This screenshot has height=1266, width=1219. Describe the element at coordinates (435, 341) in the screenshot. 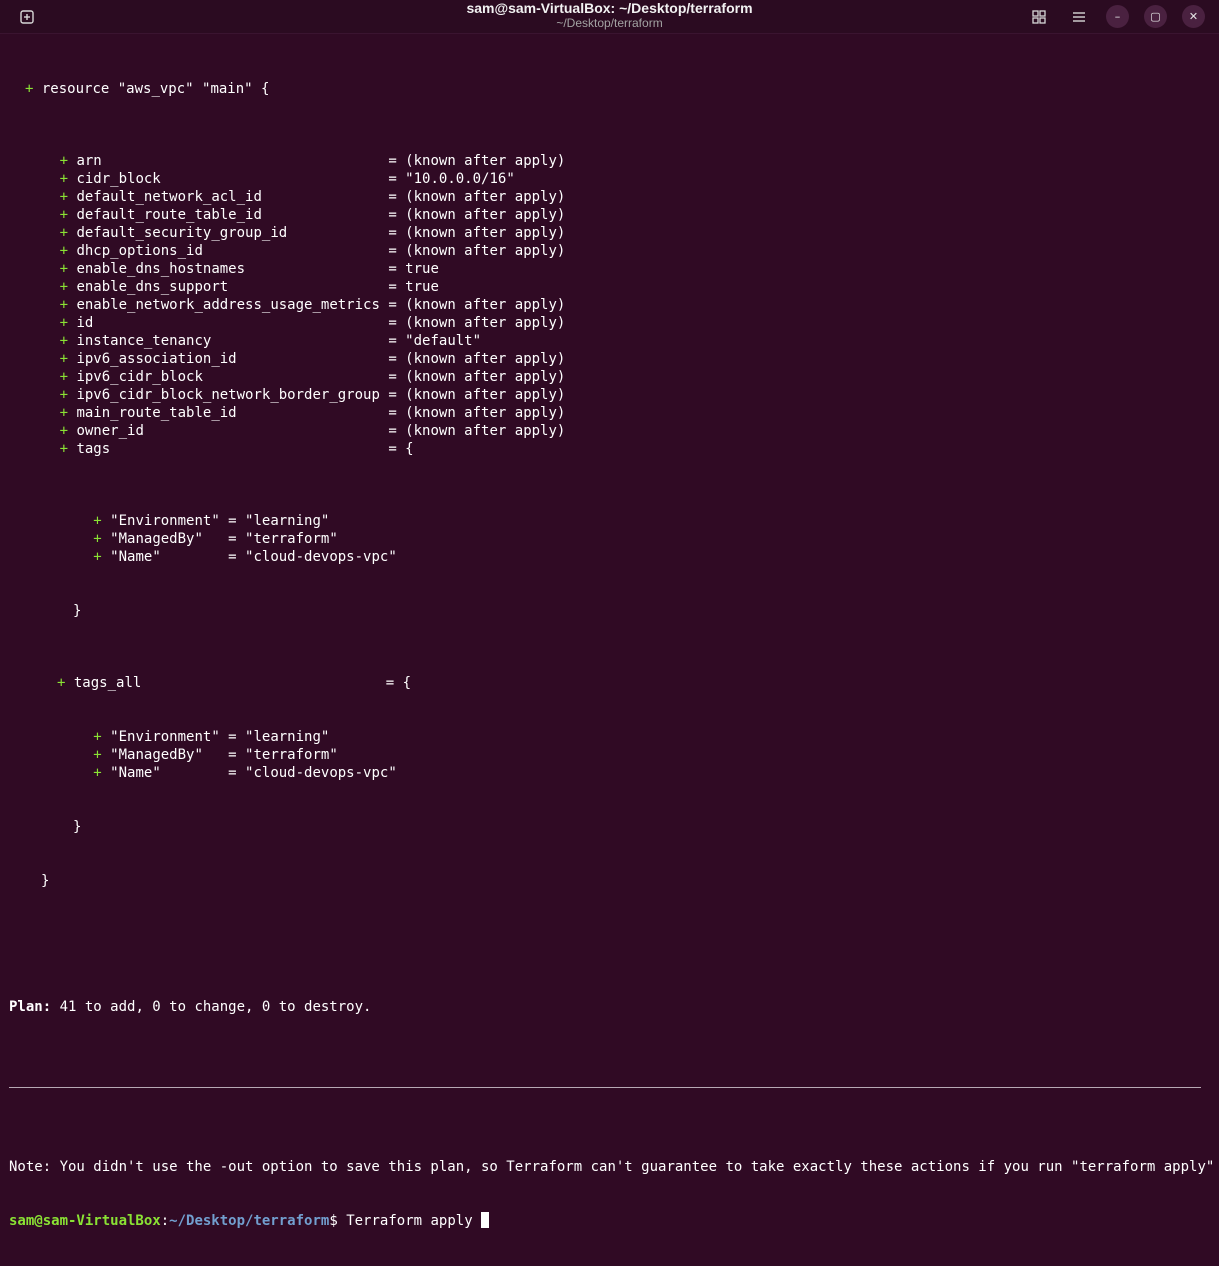

I see `attribute-value: = "default"` at that location.